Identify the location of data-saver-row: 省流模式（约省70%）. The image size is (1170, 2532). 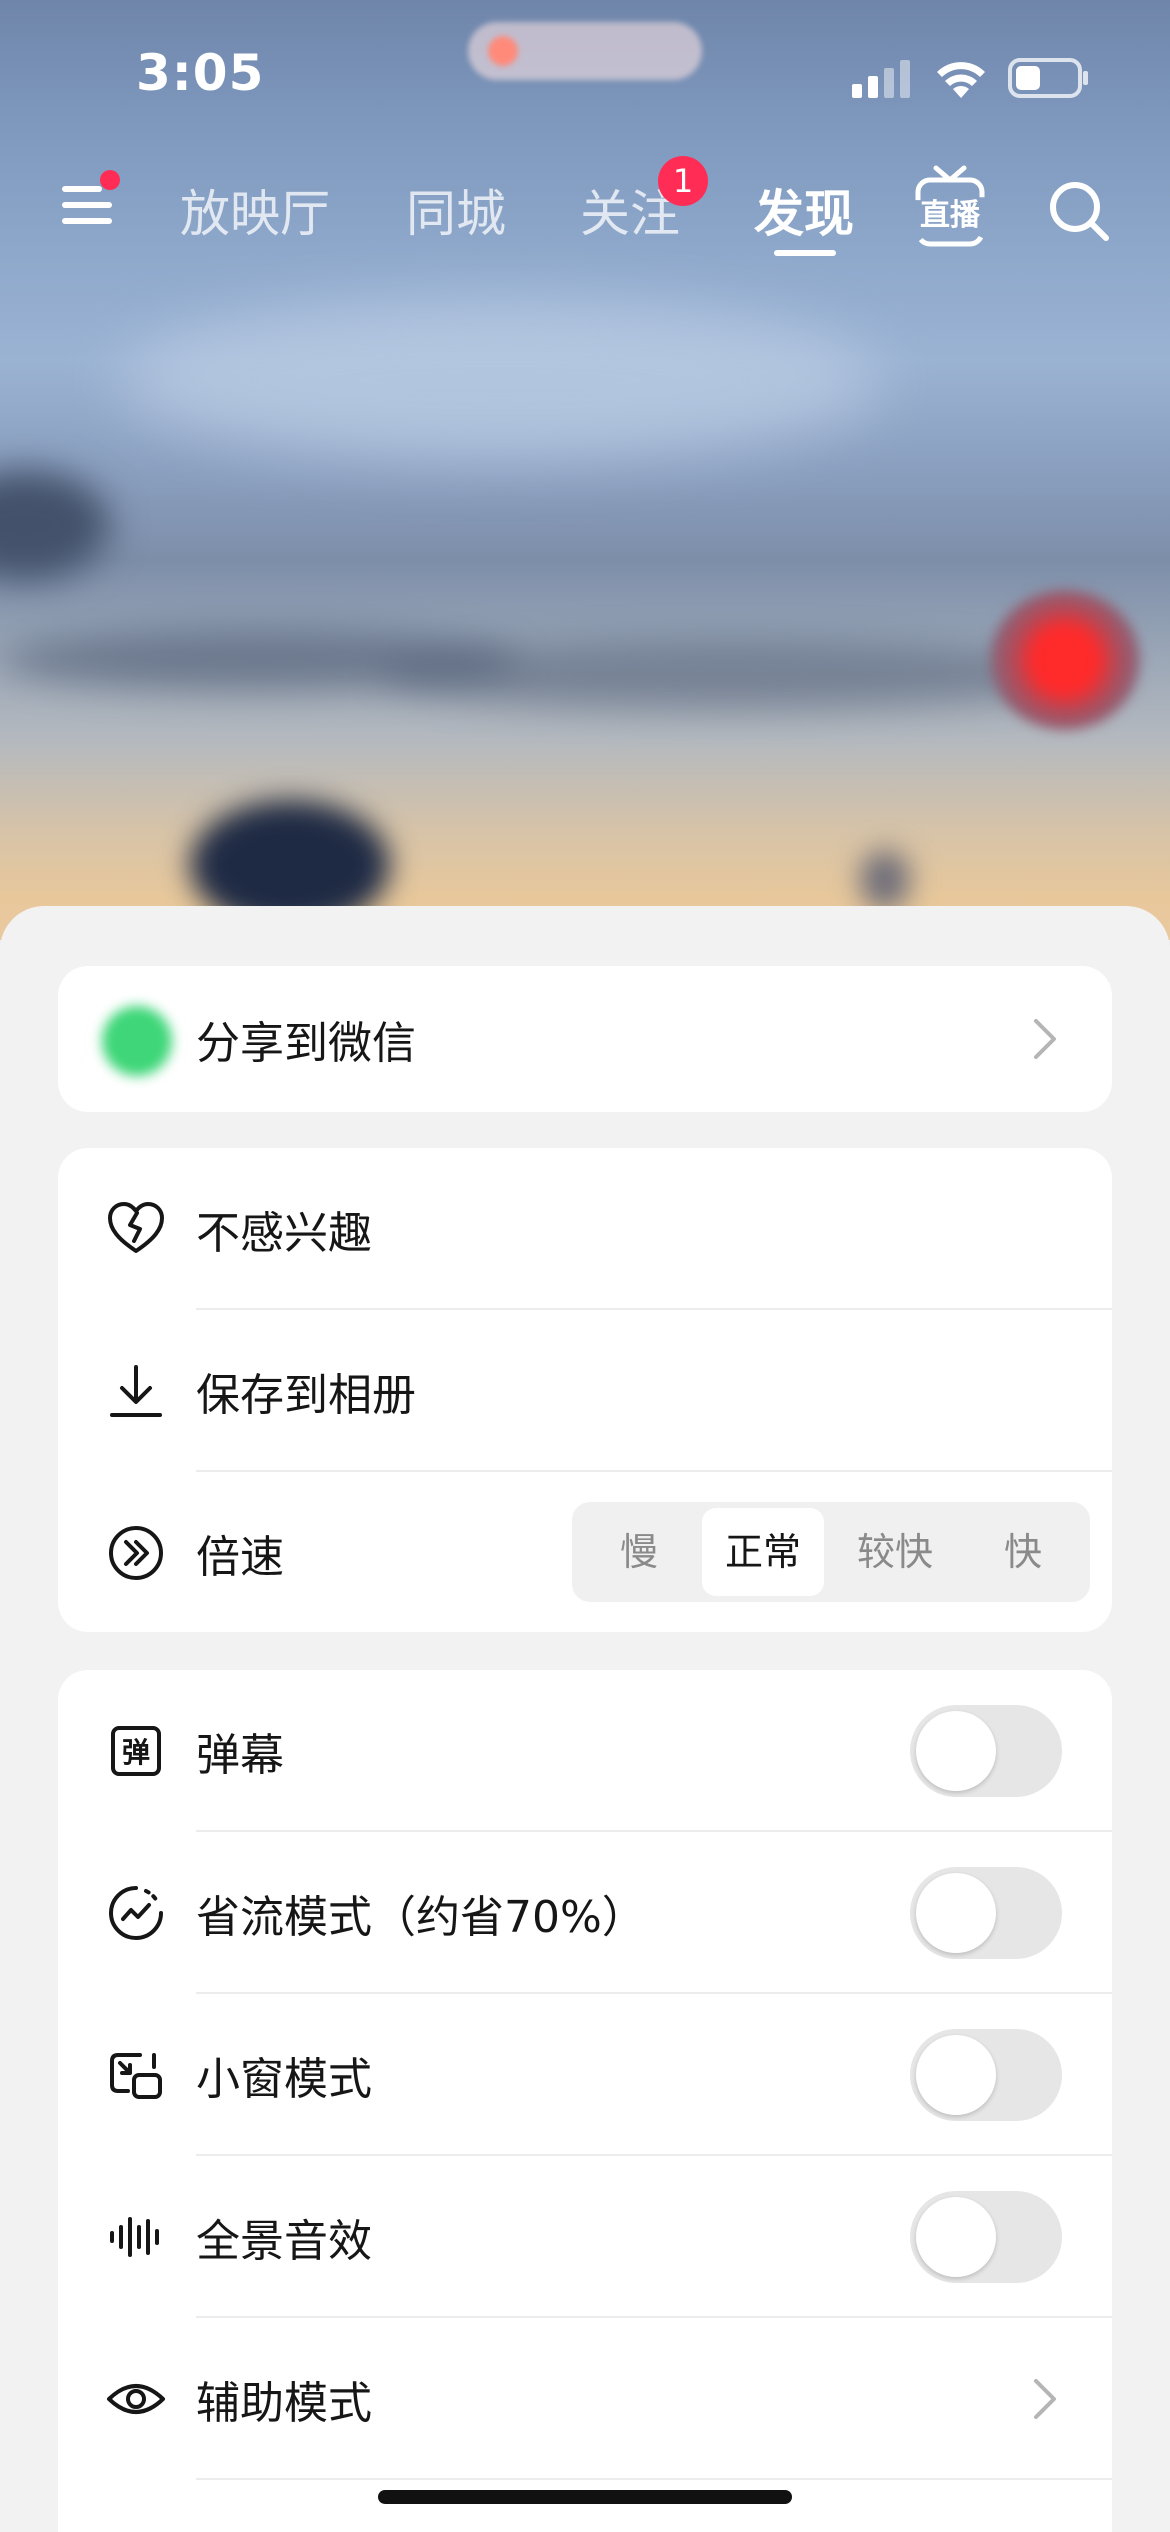
(585, 1913).